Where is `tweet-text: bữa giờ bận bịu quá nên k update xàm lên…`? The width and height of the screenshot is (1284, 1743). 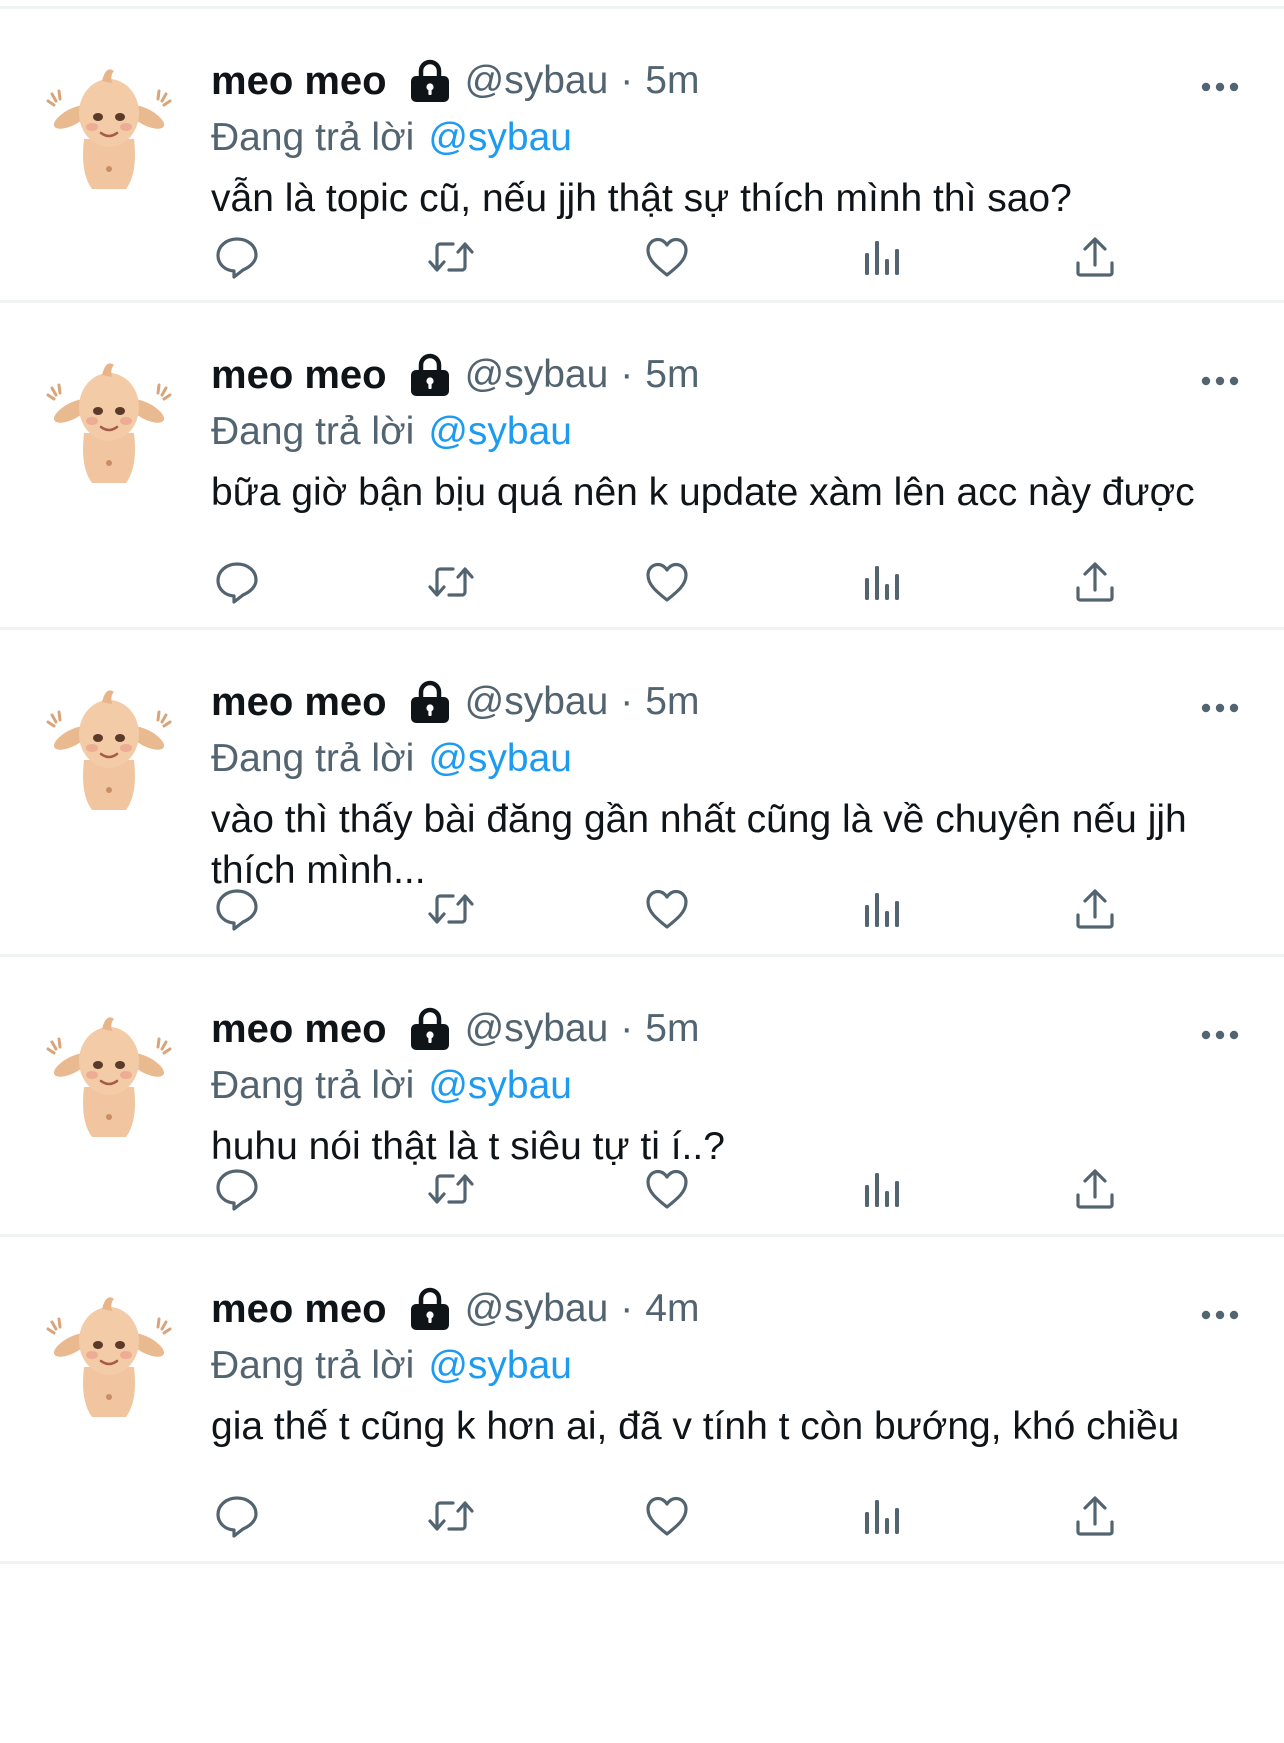
tweet-text: bữa giờ bận bịu quá nên k update xàm lên… is located at coordinates (703, 492).